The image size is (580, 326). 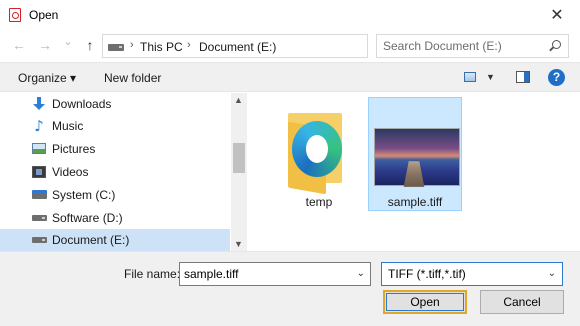 I want to click on file-type-select: TIFF (*.tiff,*.tif) ⌄, so click(x=472, y=274).